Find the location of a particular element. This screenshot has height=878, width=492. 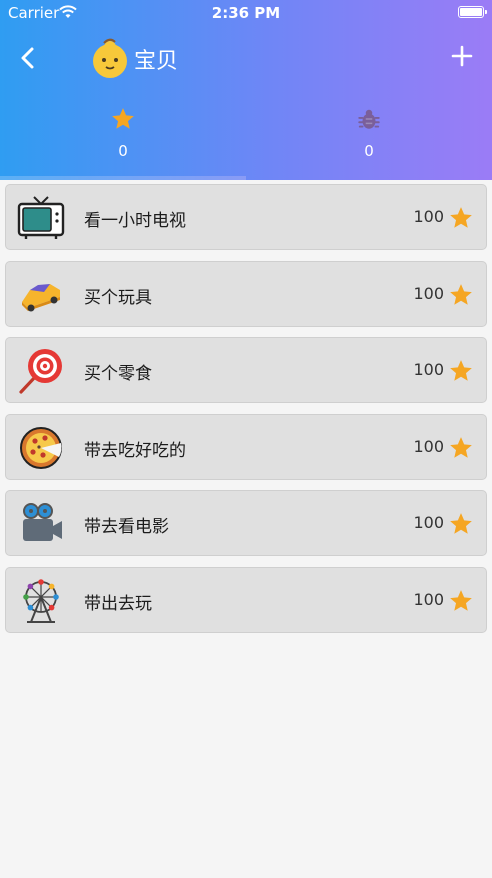

pizza-icon is located at coordinates (41, 447).